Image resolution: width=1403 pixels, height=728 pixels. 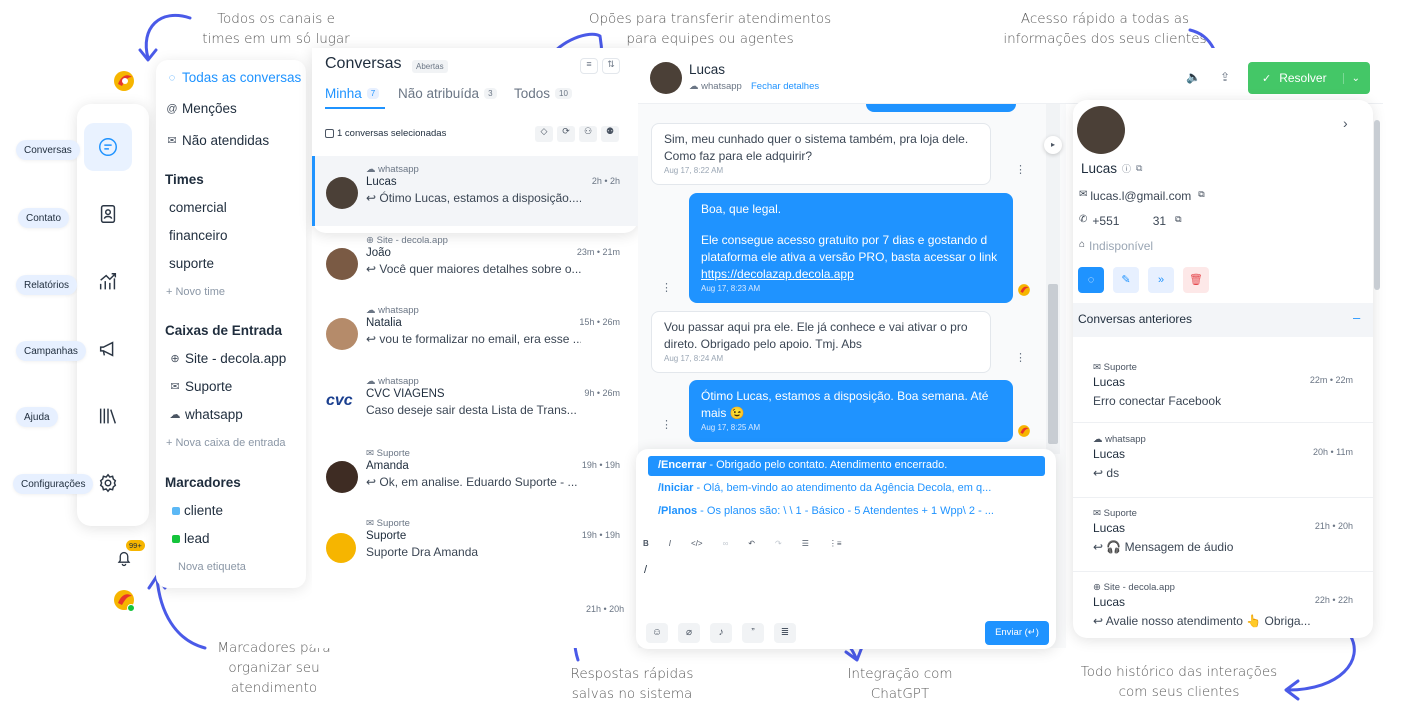 I want to click on assign-agent-icon: ⚇, so click(x=588, y=134).